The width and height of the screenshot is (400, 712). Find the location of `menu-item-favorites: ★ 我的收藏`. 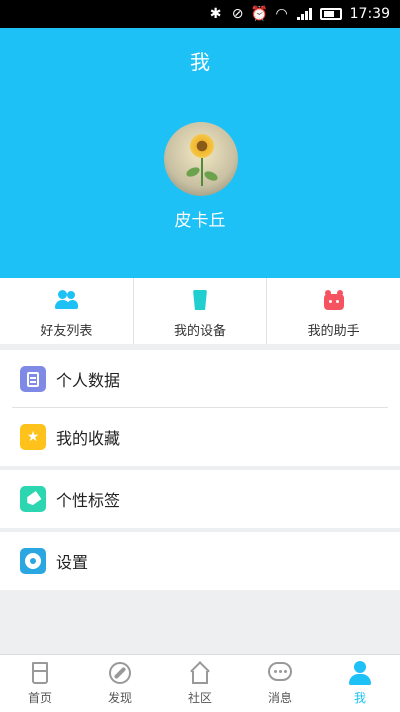

menu-item-favorites: ★ 我的收藏 is located at coordinates (200, 437).